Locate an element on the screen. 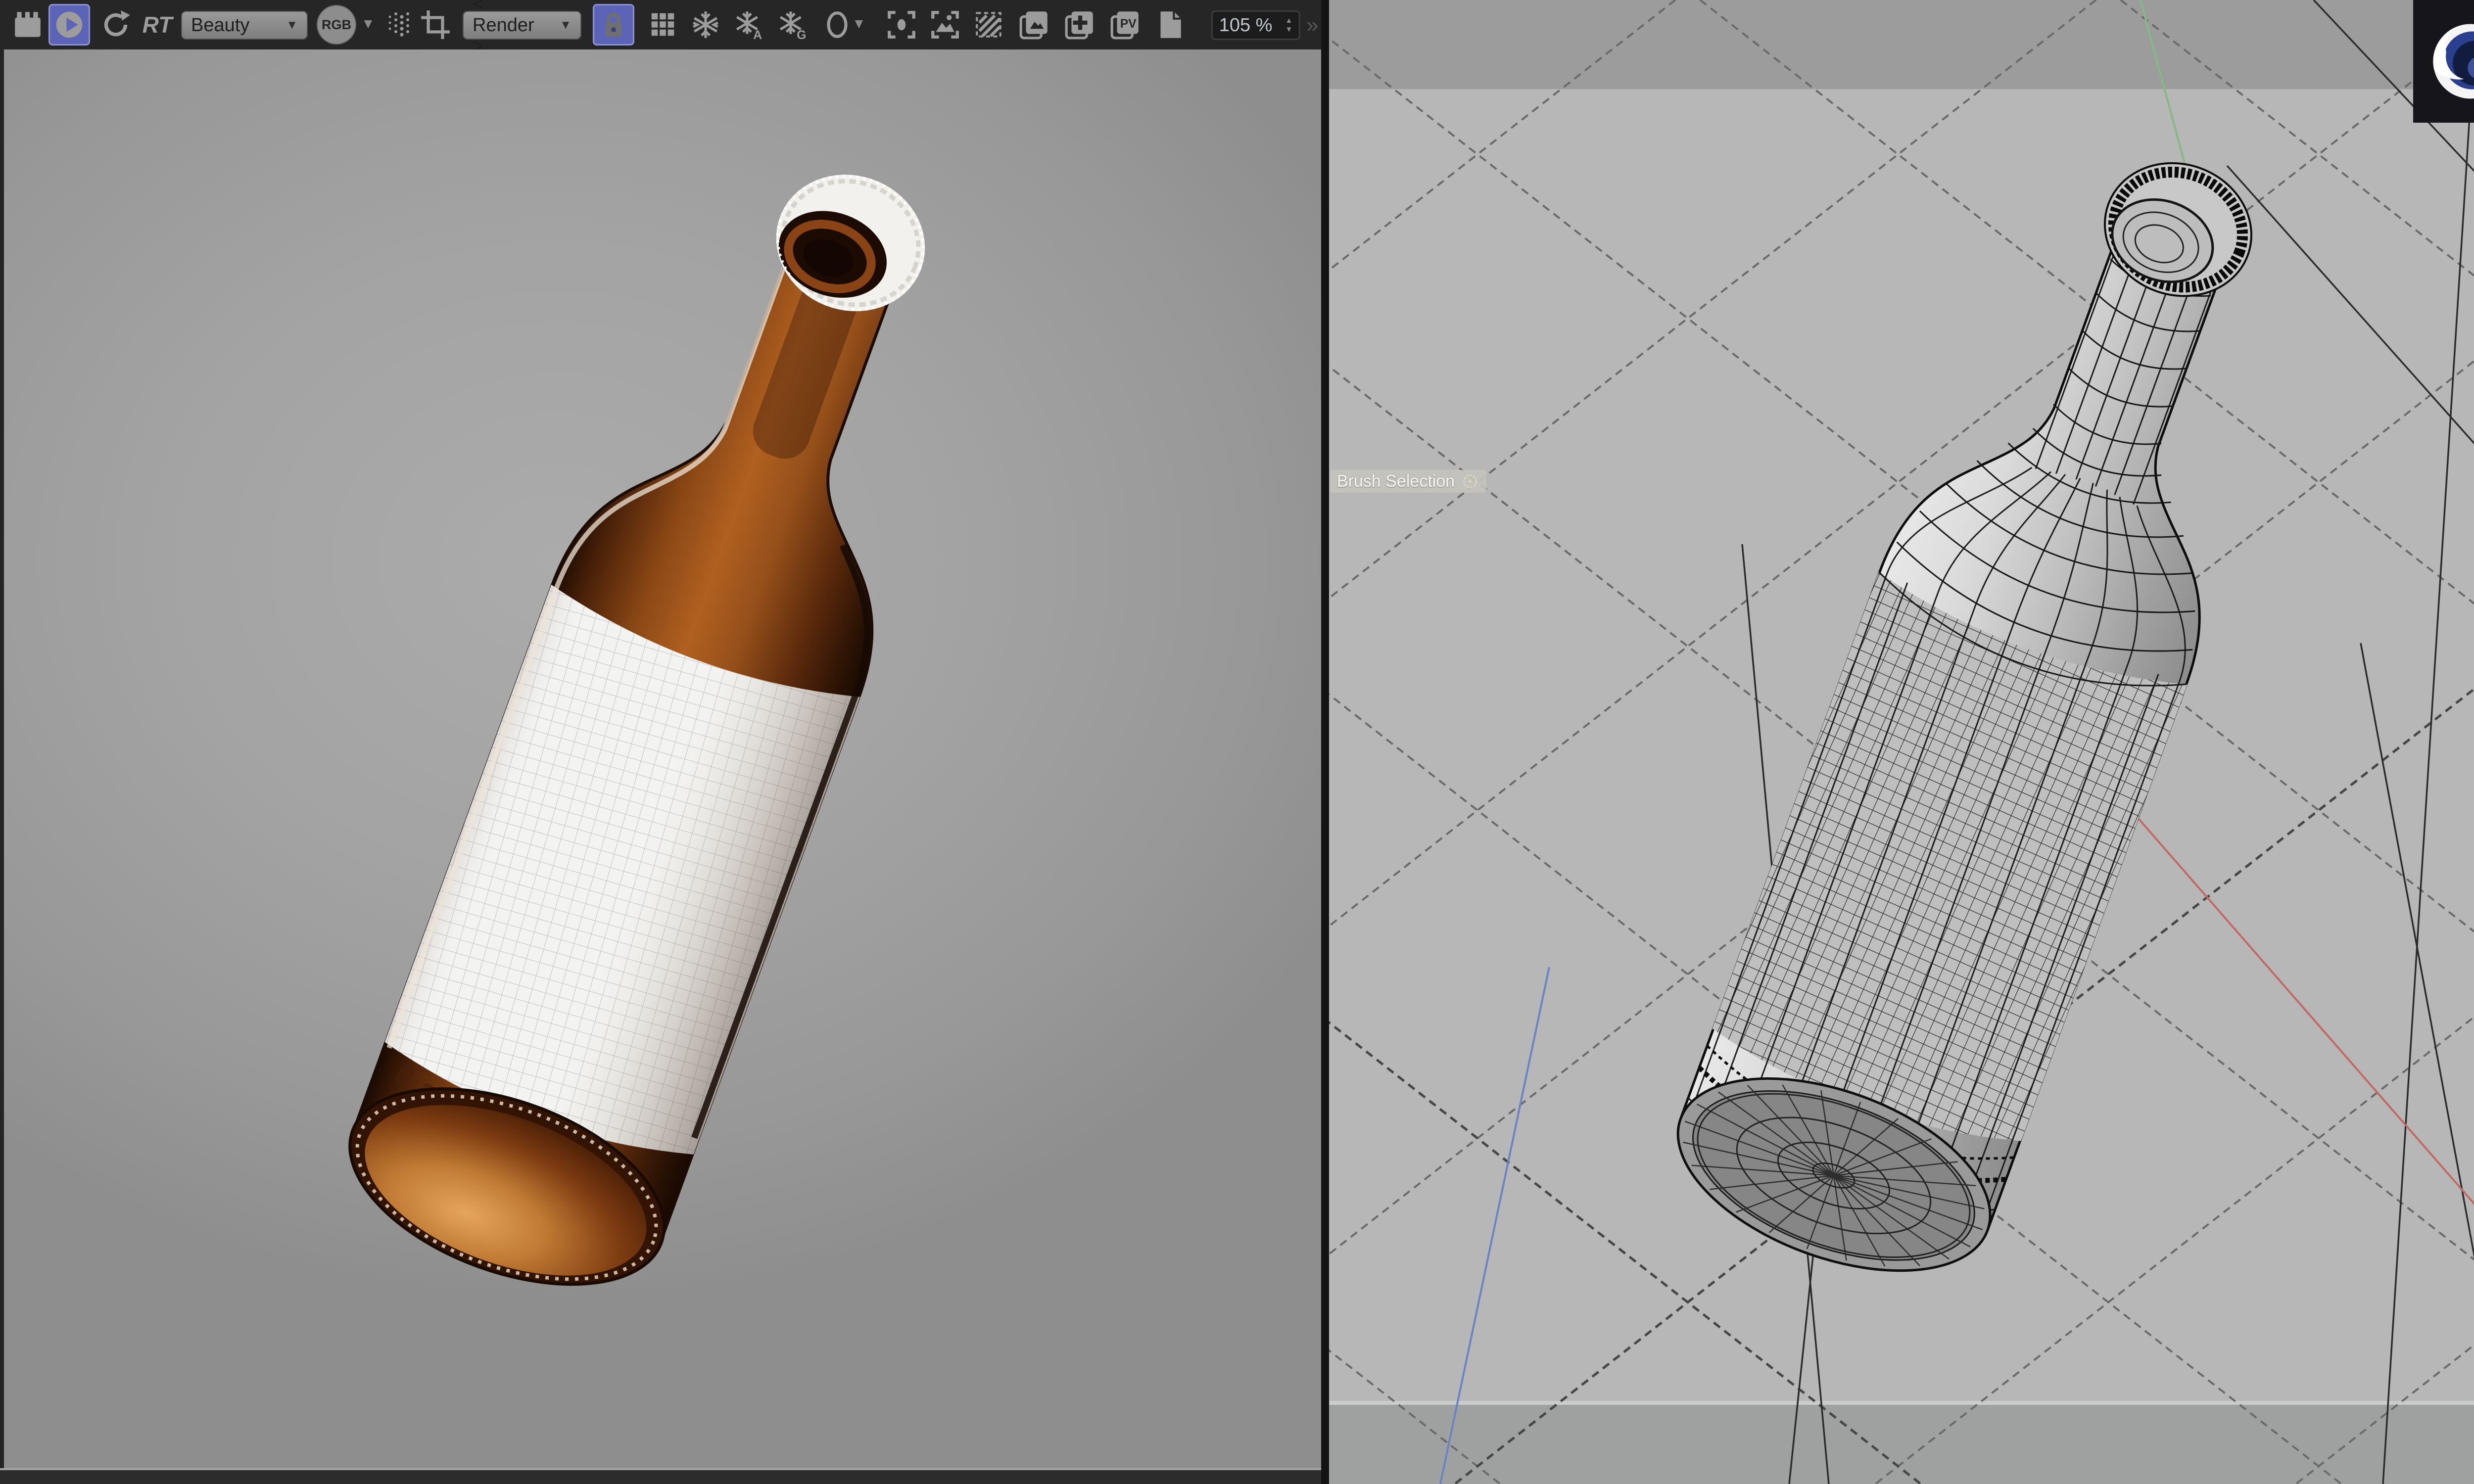 The height and width of the screenshot is (1484, 2474). pass-dropdown-value: Beauty is located at coordinates (221, 25).